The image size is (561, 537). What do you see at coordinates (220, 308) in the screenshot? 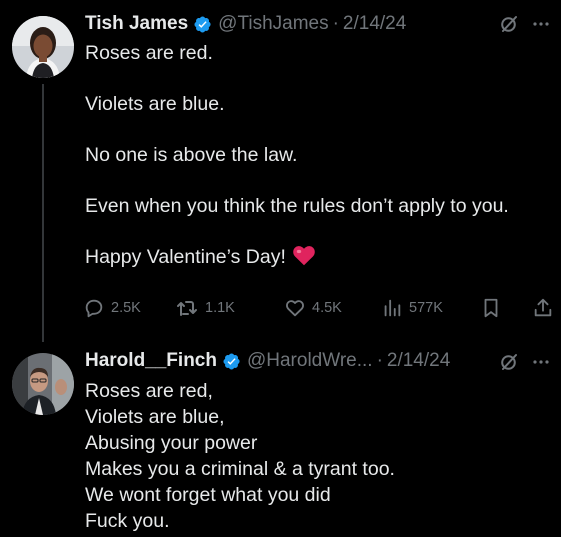
I see `repost-count: 1.1K` at bounding box center [220, 308].